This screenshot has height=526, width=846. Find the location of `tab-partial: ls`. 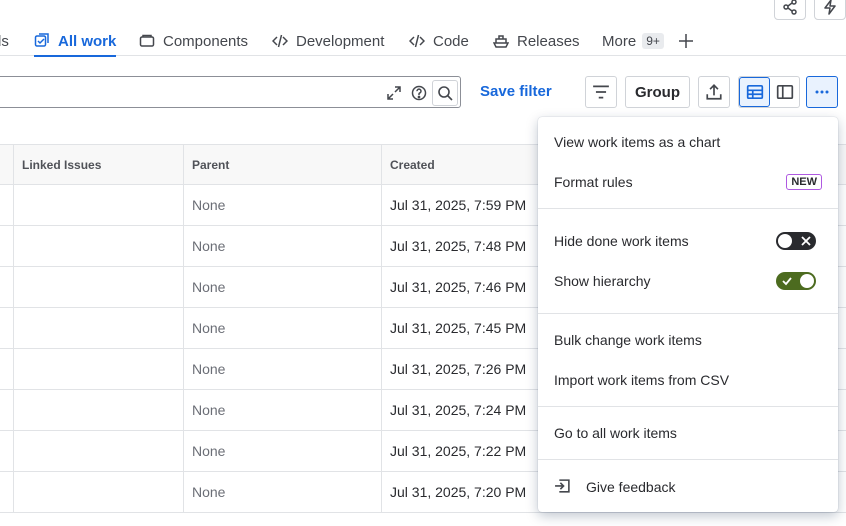

tab-partial: ls is located at coordinates (4, 41).